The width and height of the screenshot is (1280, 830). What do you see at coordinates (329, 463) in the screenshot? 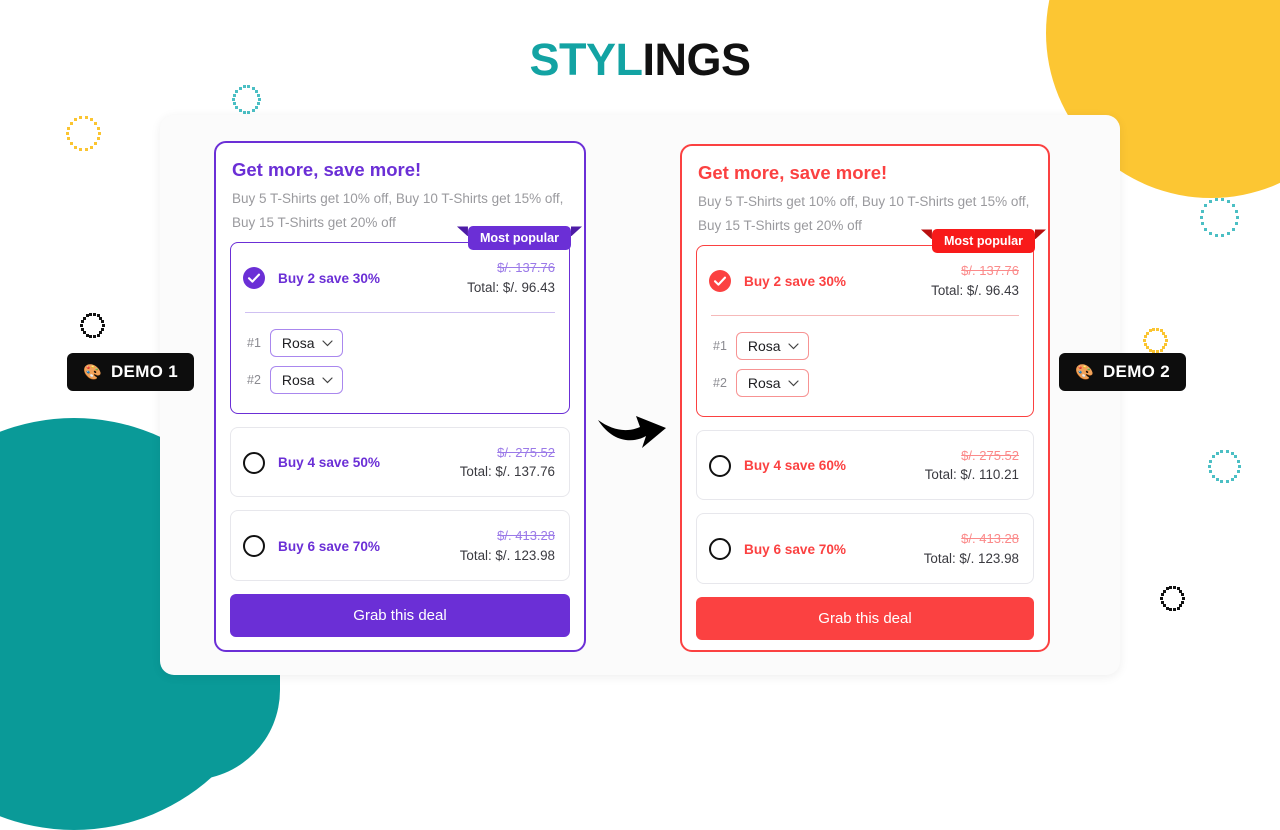
I see `offer-option-label: Buy 4 save 50%` at bounding box center [329, 463].